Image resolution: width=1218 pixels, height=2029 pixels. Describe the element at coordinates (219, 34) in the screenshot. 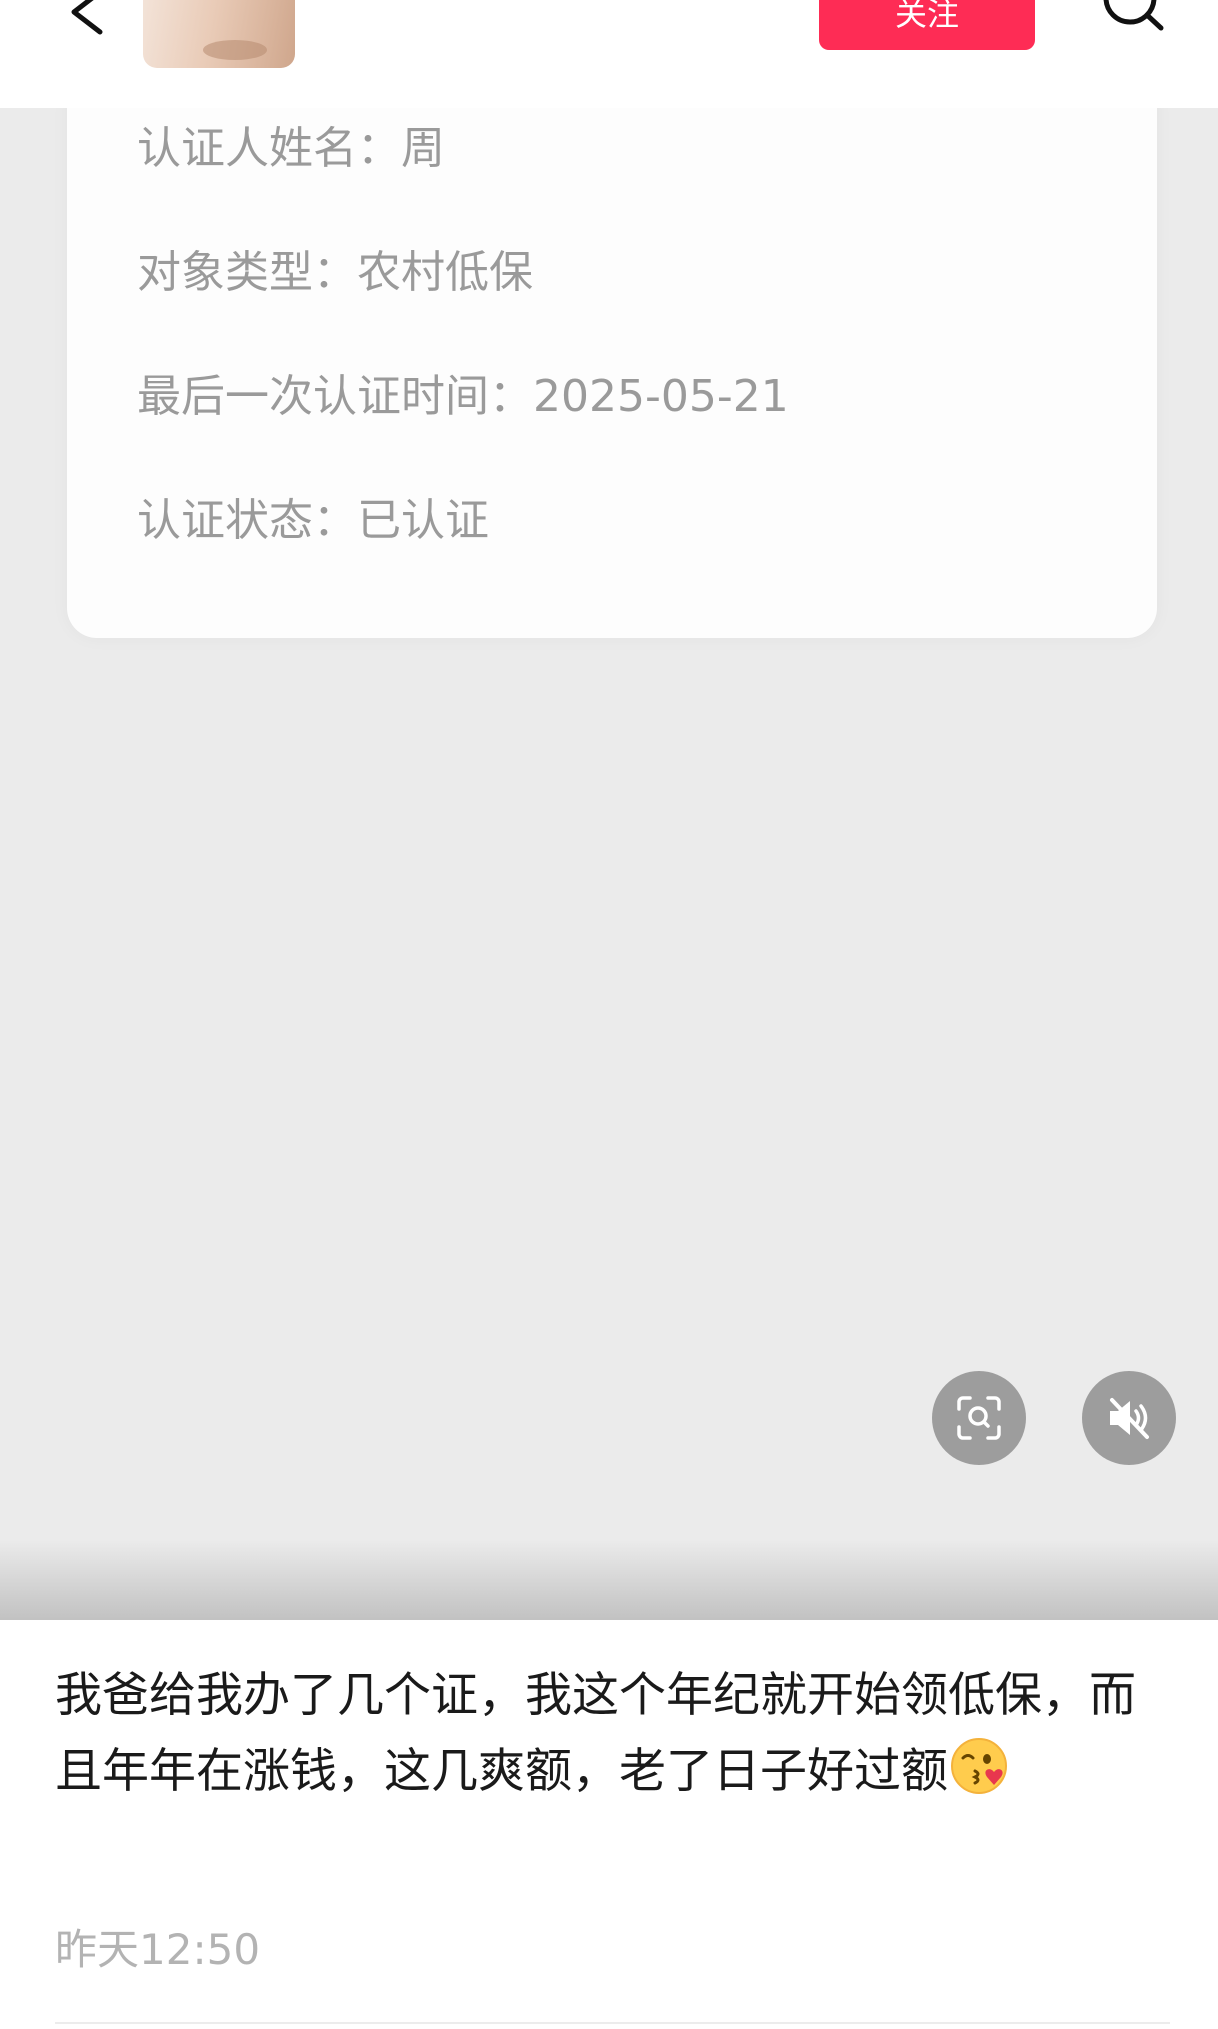

I see `avatar` at that location.